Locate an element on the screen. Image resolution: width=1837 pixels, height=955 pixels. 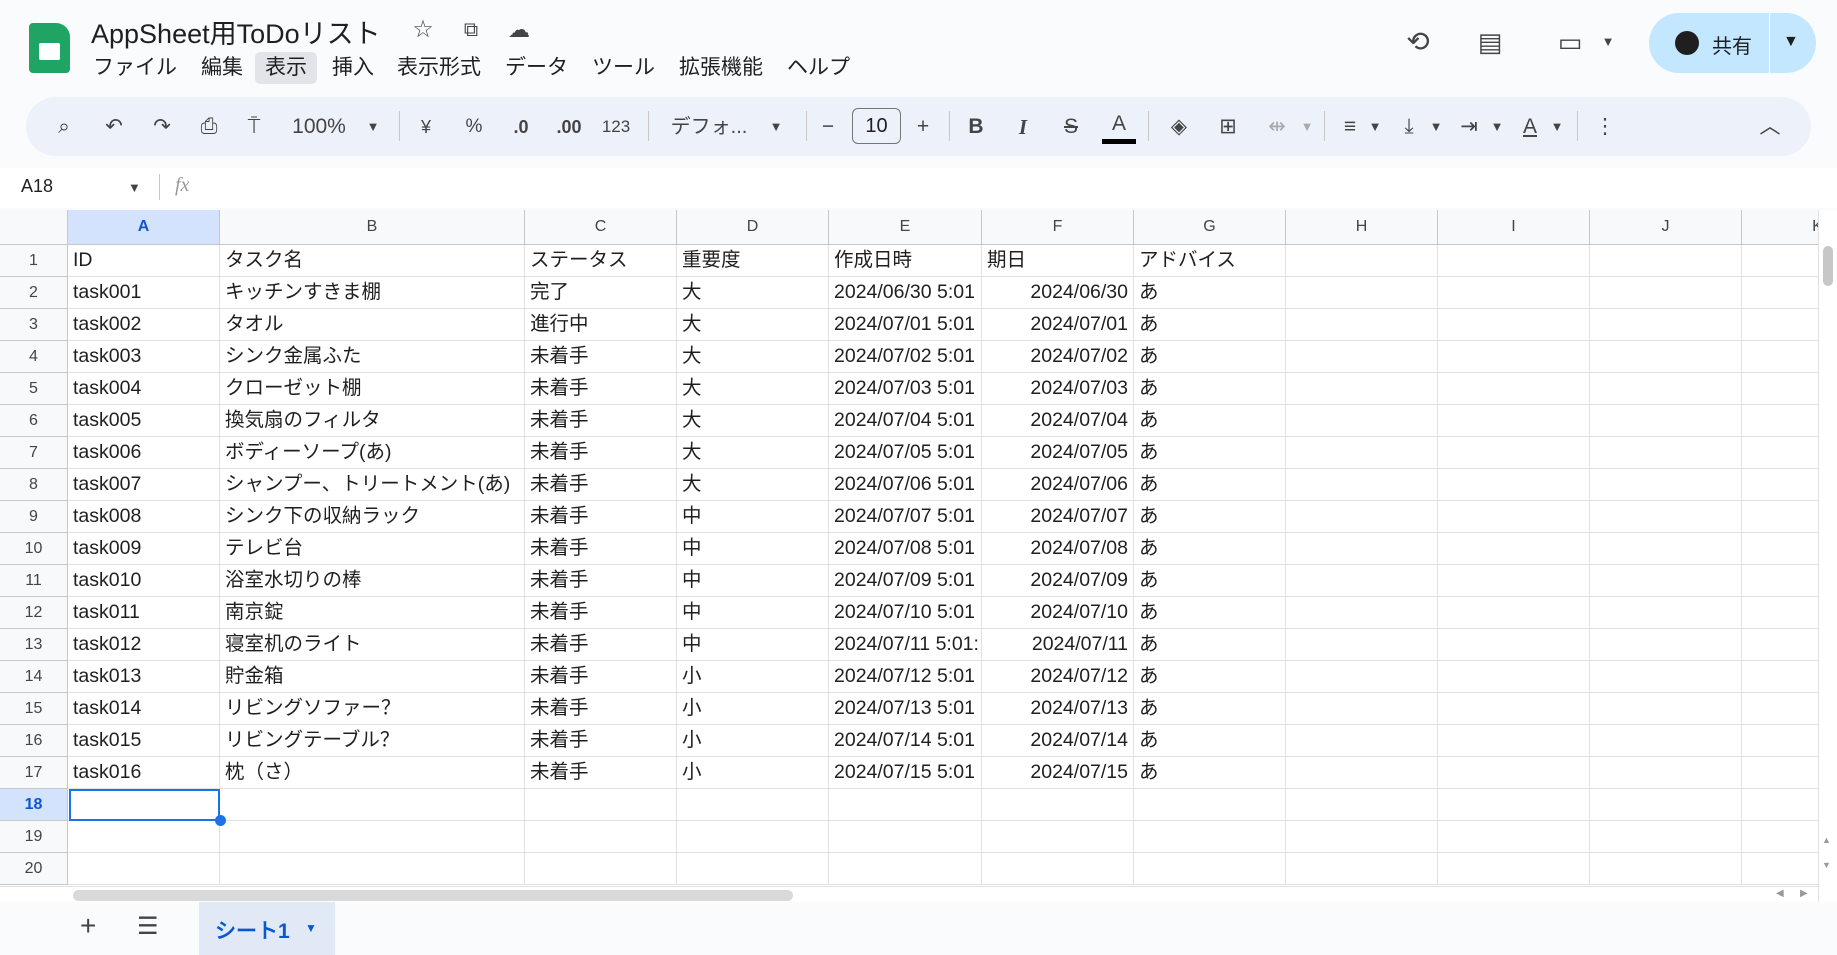
row-header-18: 18 is located at coordinates (34, 805).